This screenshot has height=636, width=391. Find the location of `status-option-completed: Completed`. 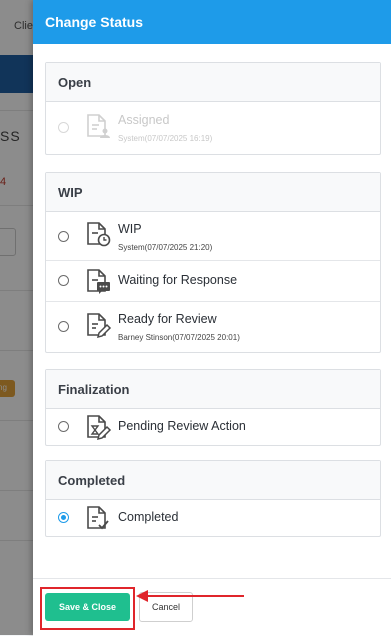

status-option-completed: Completed is located at coordinates (213, 518).